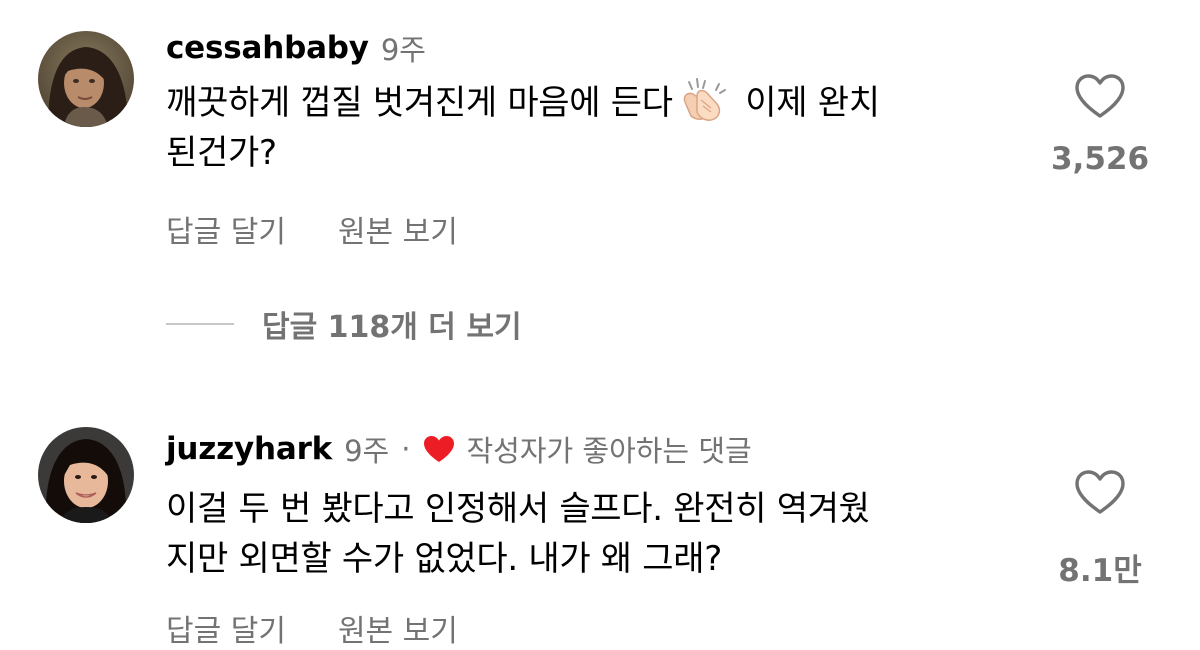 The height and width of the screenshot is (650, 1200). I want to click on clapping-hands-icon, so click(703, 100).